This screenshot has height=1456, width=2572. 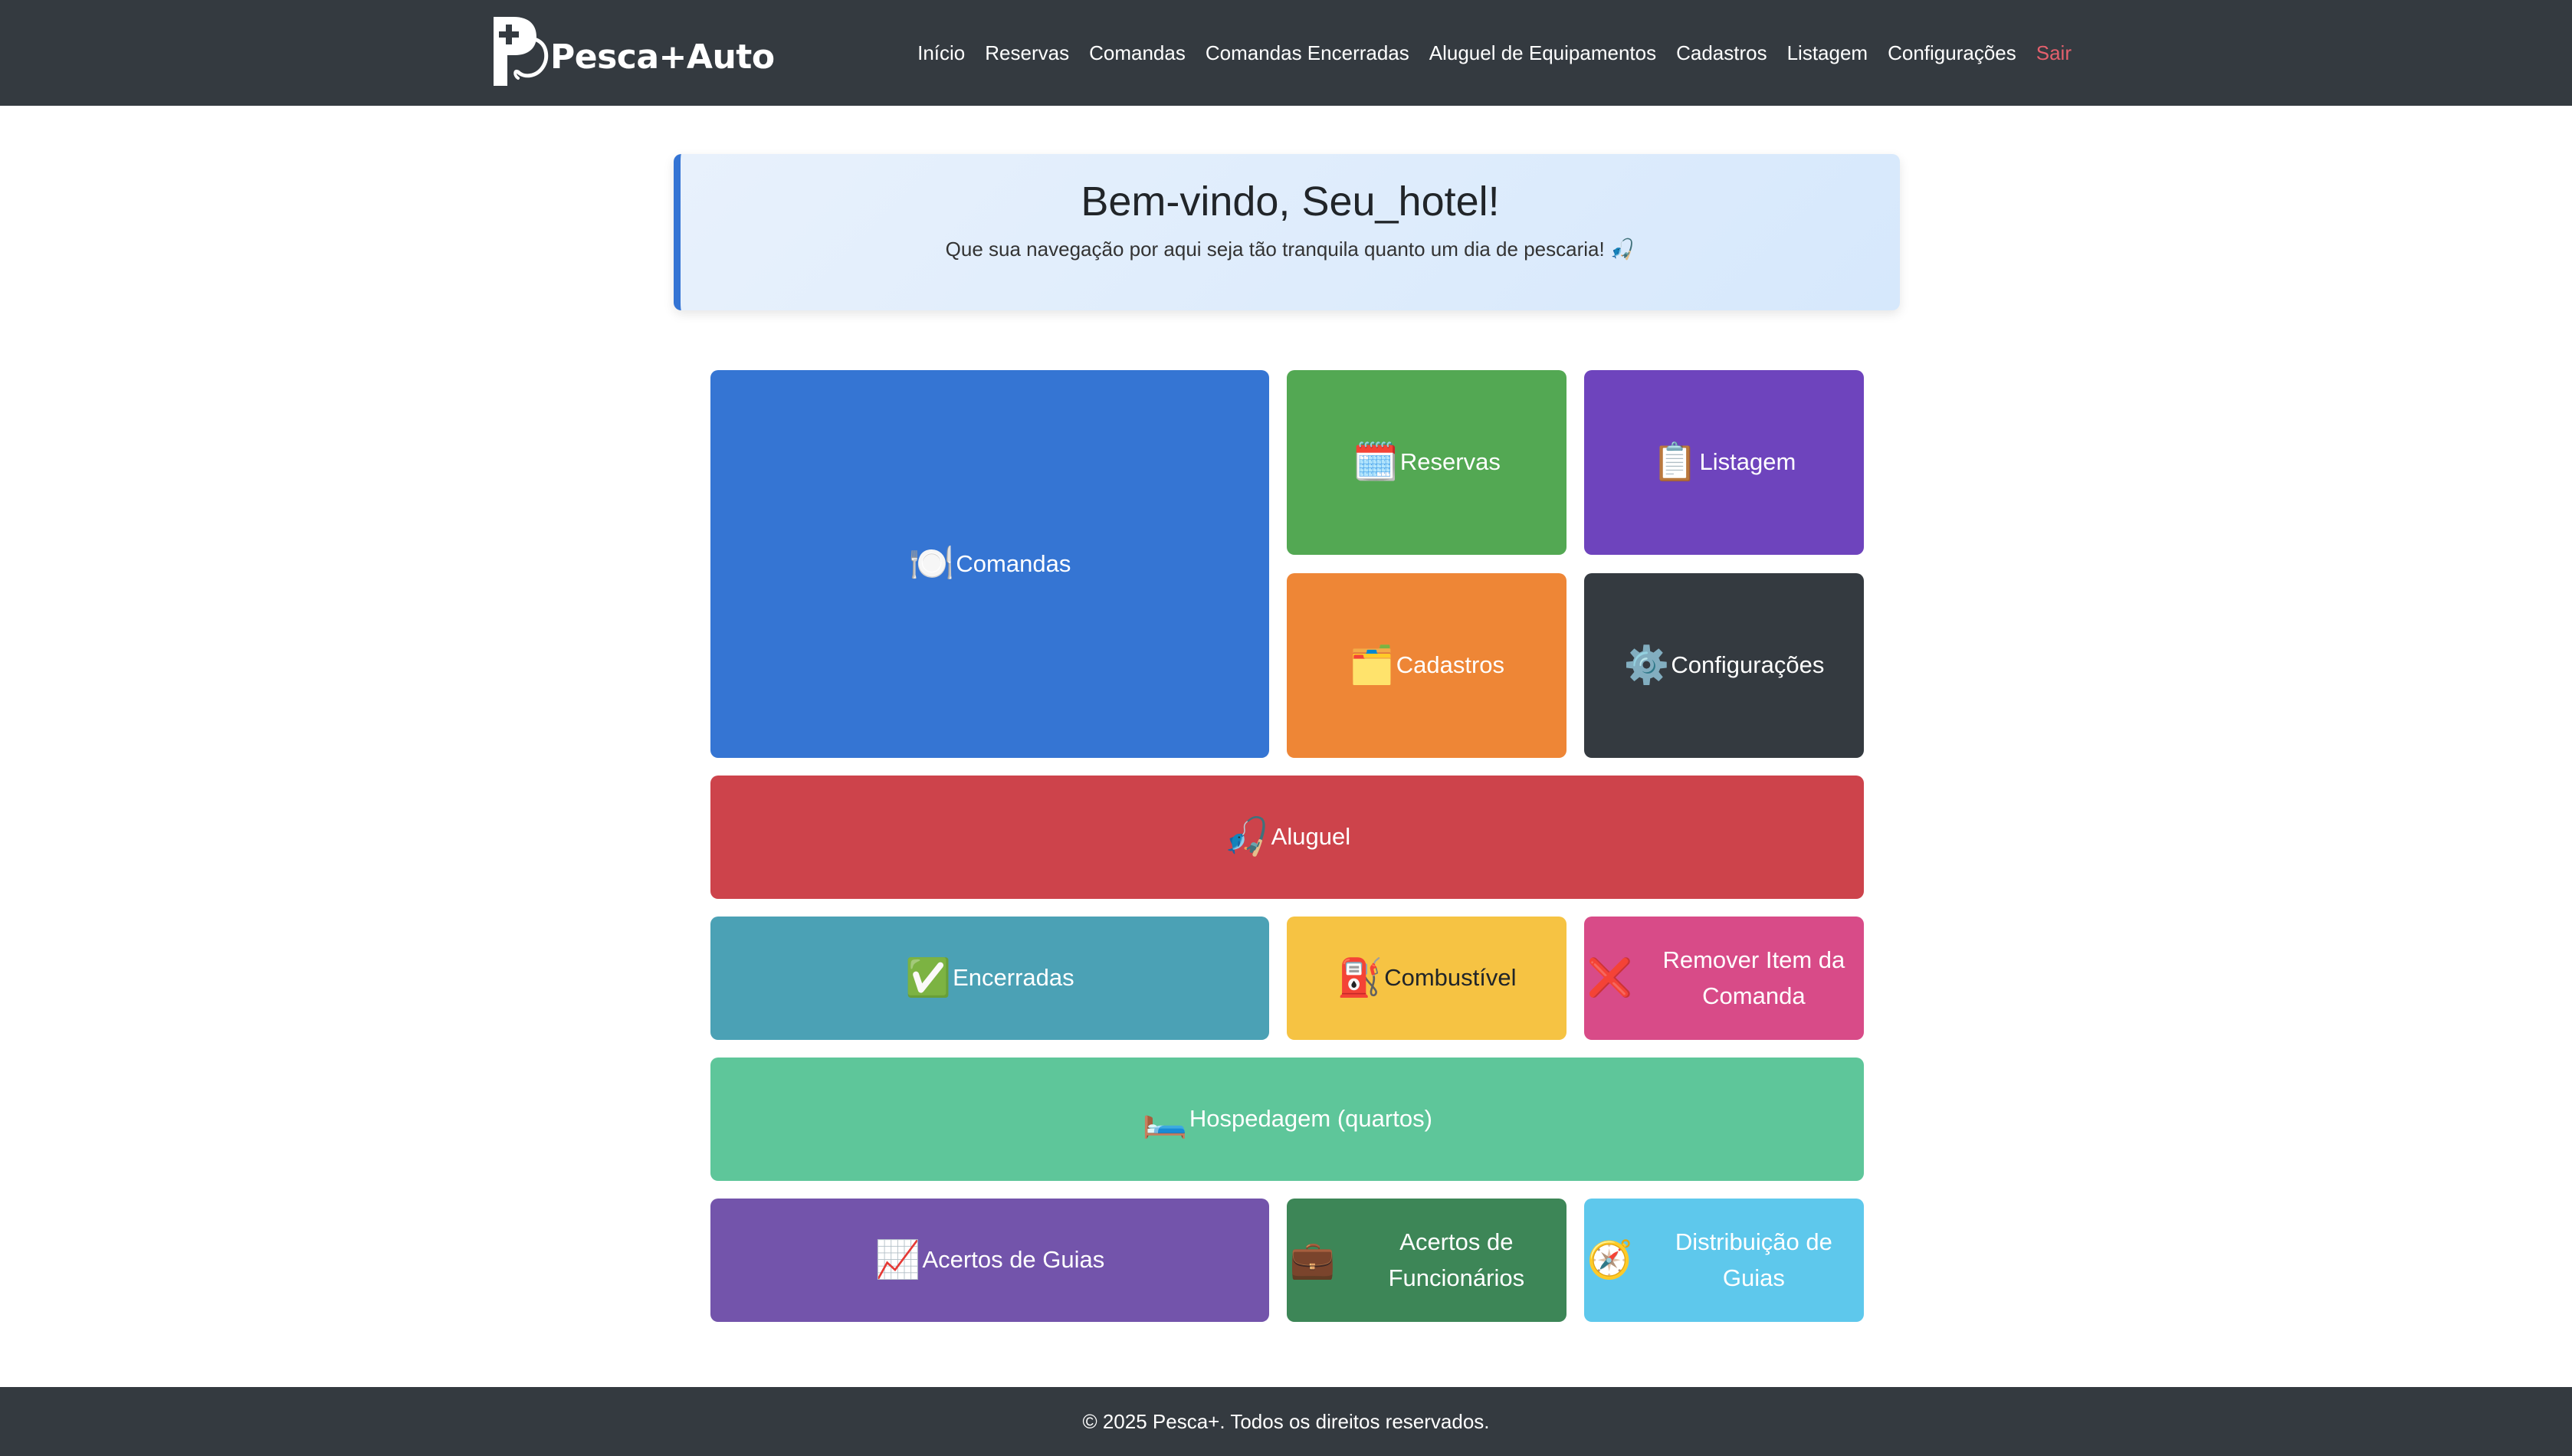 I want to click on tile-configuracoes: ⚙️ Configurações, so click(x=1724, y=665).